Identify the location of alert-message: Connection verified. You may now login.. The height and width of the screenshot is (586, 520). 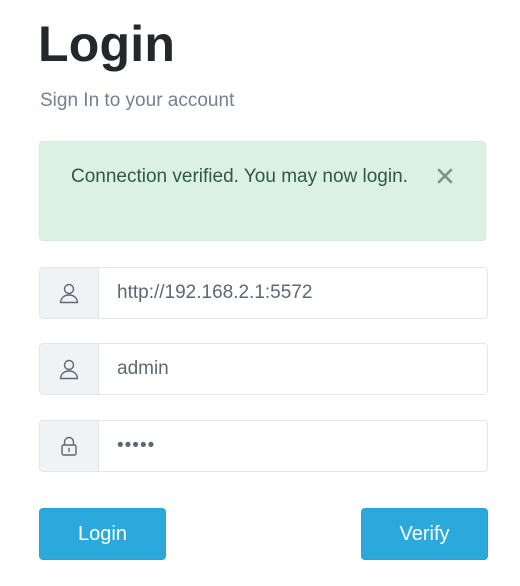
(239, 176).